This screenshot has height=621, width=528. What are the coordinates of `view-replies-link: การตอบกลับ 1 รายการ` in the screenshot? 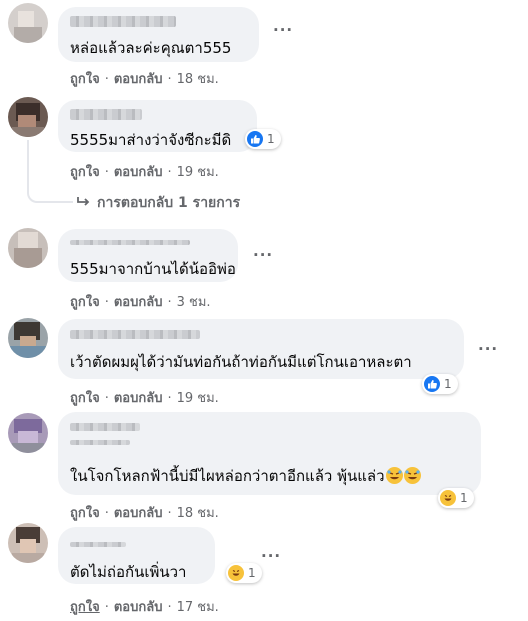 It's located at (158, 203).